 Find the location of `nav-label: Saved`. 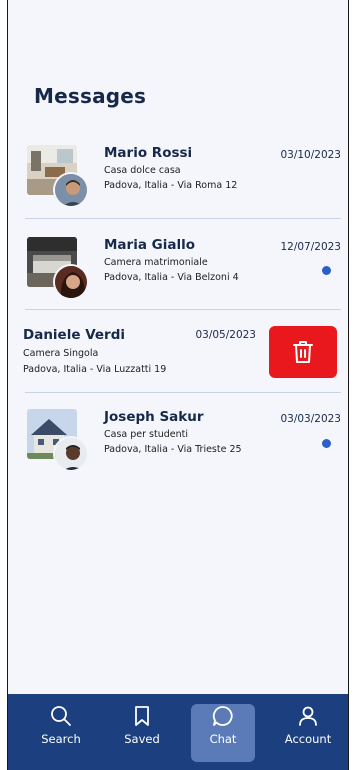

nav-label: Saved is located at coordinates (142, 739).